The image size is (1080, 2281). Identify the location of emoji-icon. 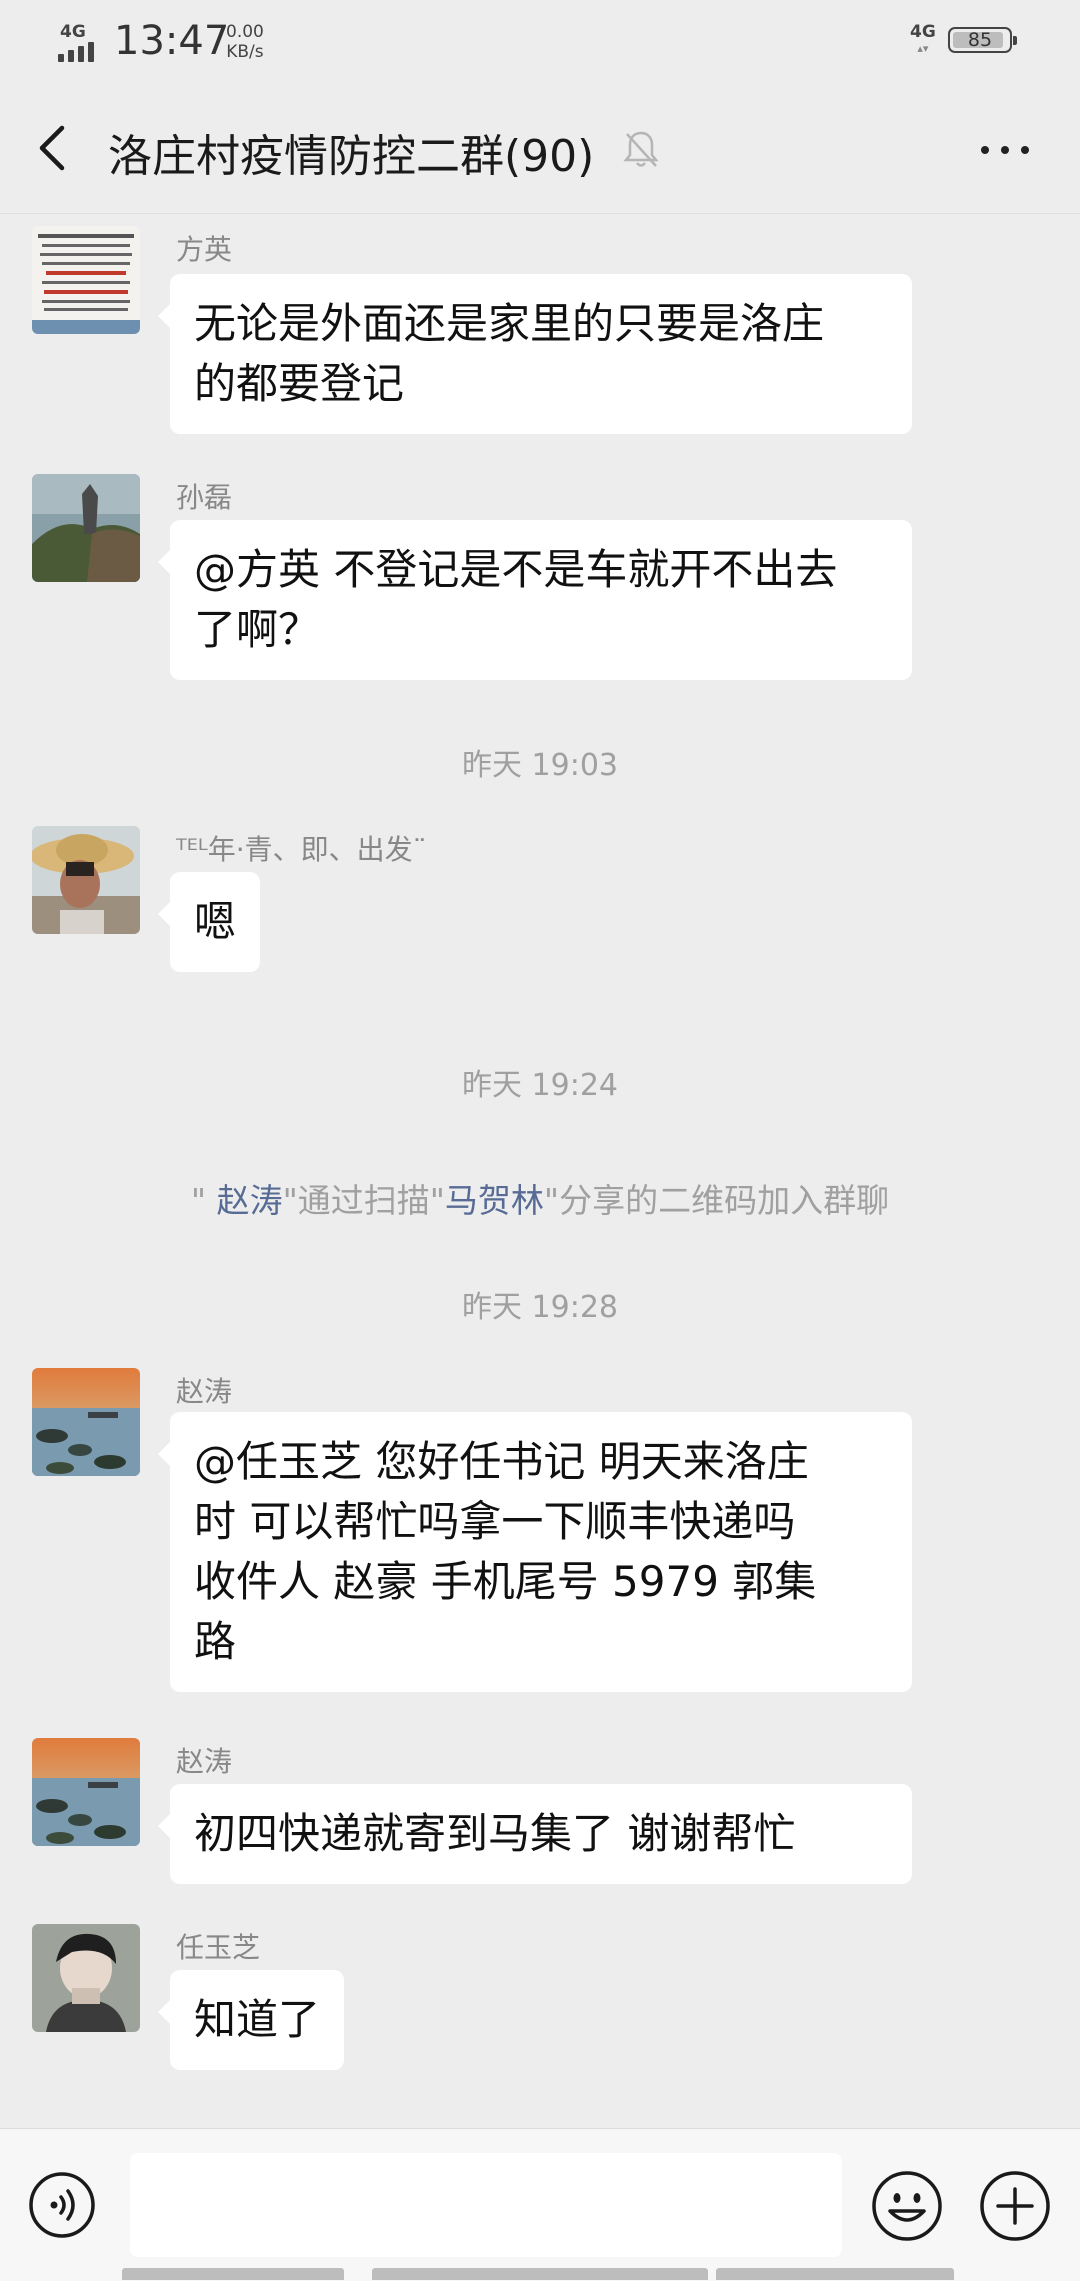
(907, 2206).